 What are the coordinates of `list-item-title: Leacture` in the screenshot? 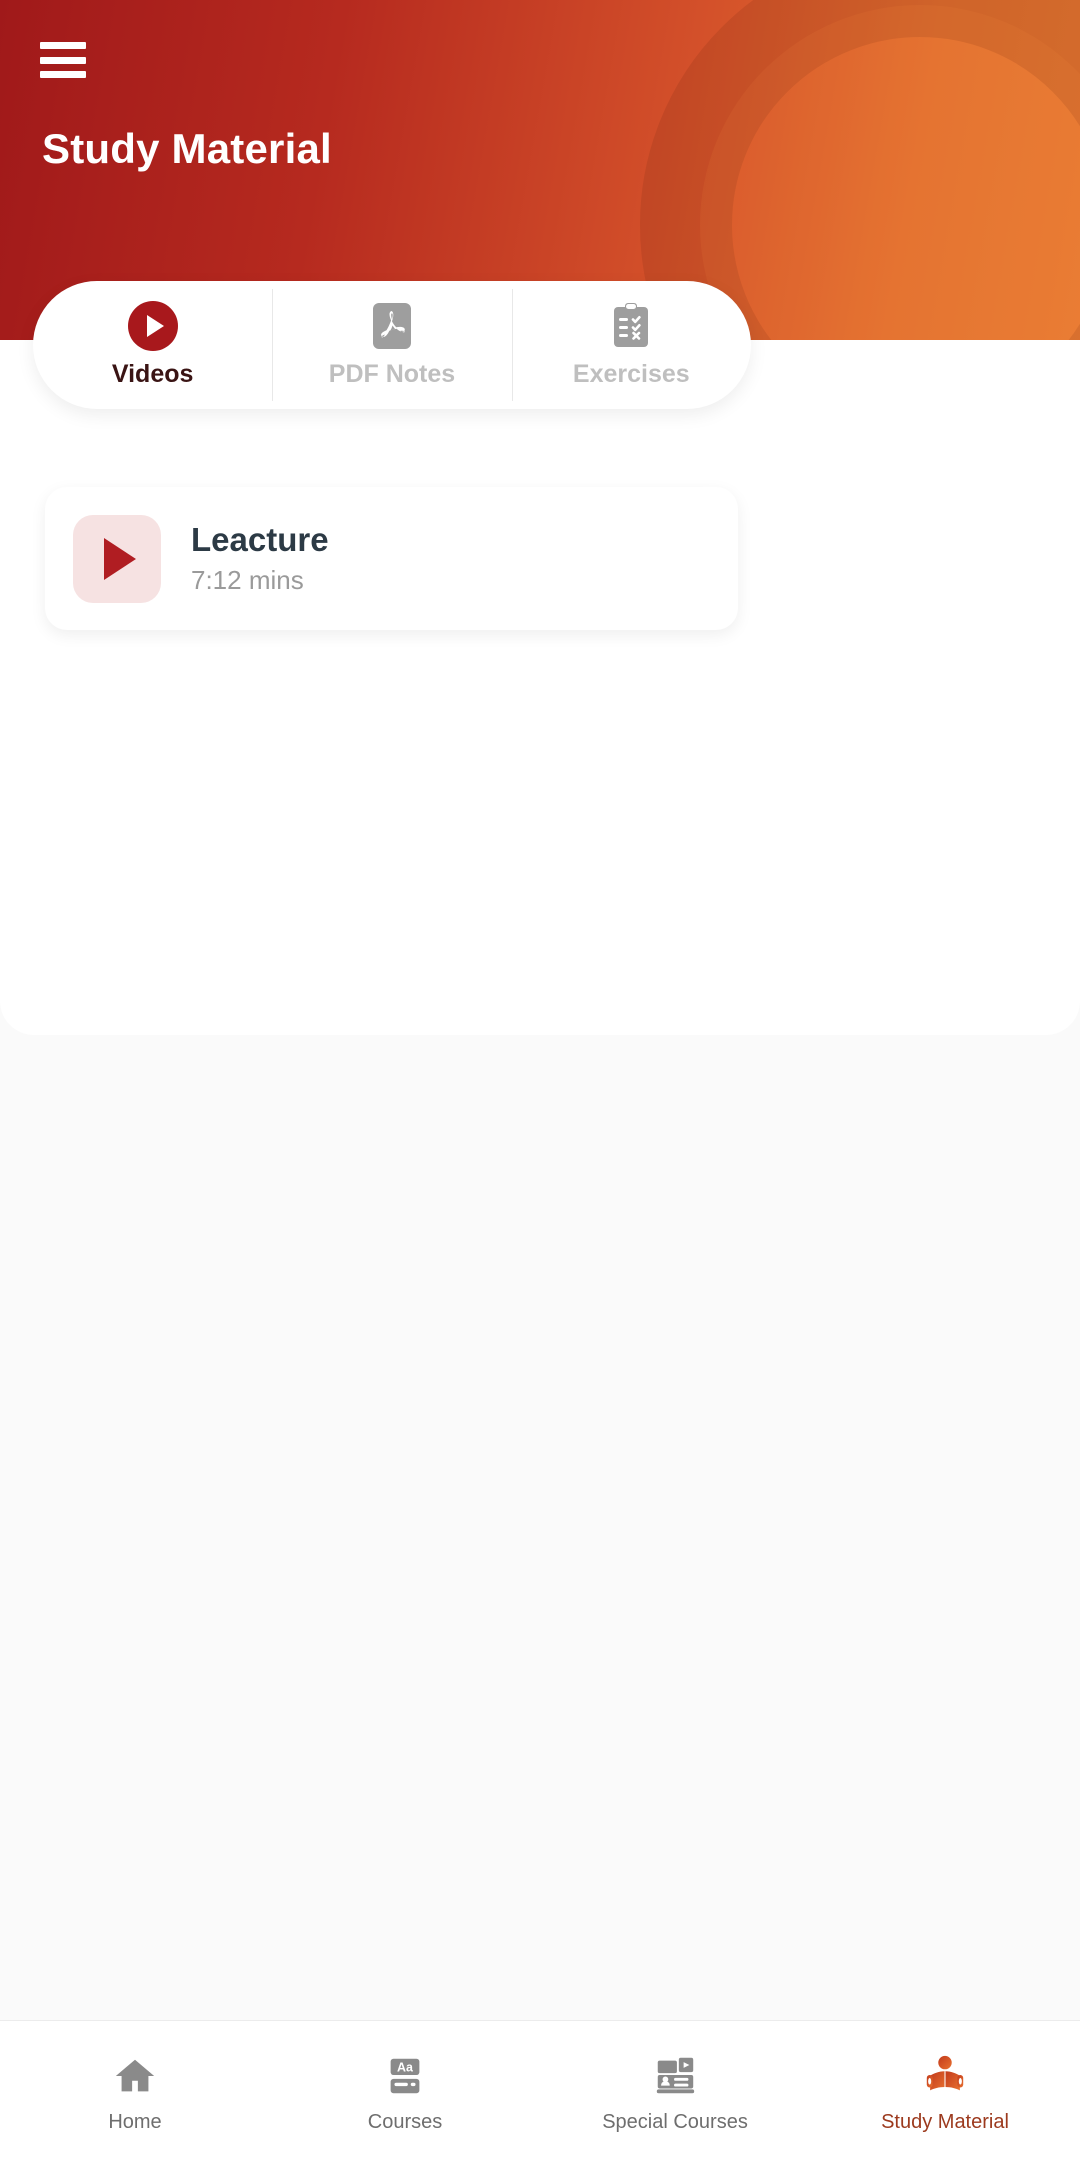 It's located at (260, 540).